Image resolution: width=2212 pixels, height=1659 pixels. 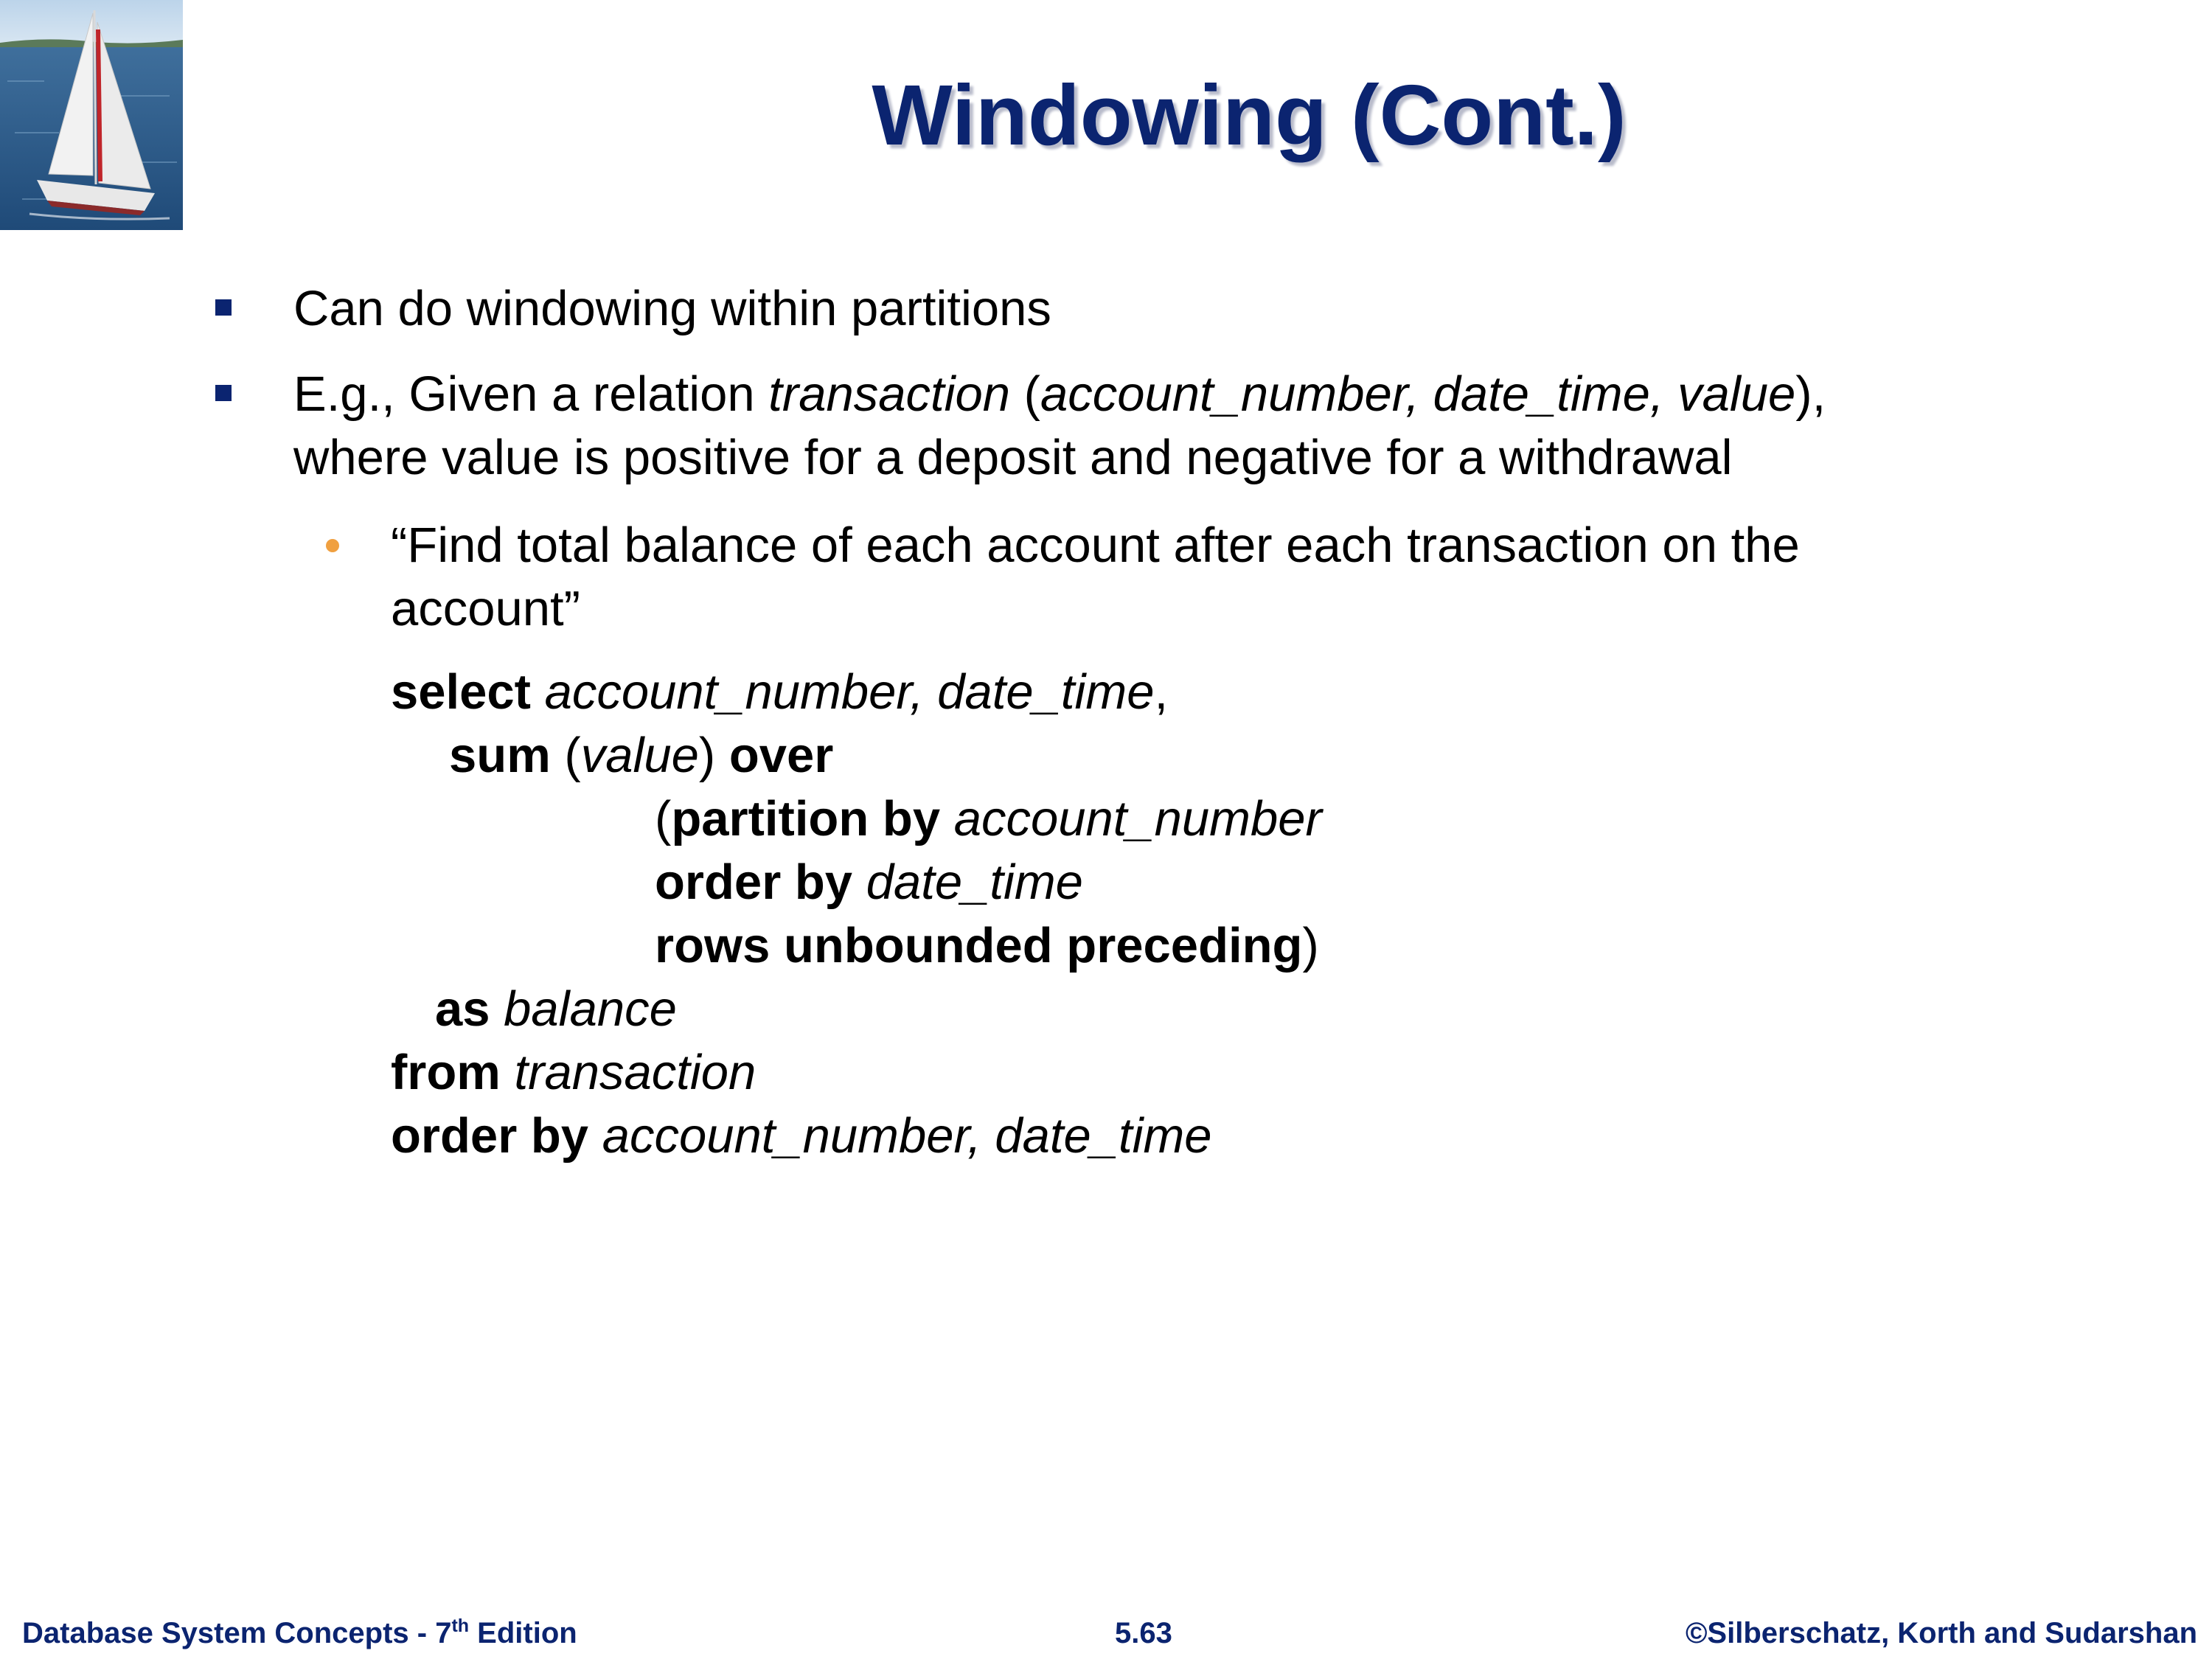 I want to click on query-line: (partition by account_number, so click(x=988, y=819).